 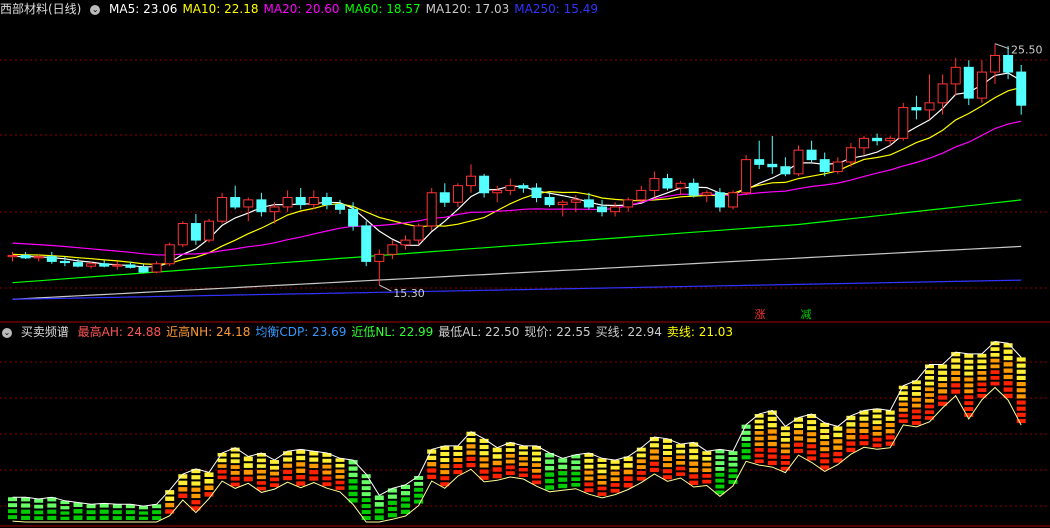 What do you see at coordinates (1002, 46) in the screenshot?
I see `high-marker-arrow` at bounding box center [1002, 46].